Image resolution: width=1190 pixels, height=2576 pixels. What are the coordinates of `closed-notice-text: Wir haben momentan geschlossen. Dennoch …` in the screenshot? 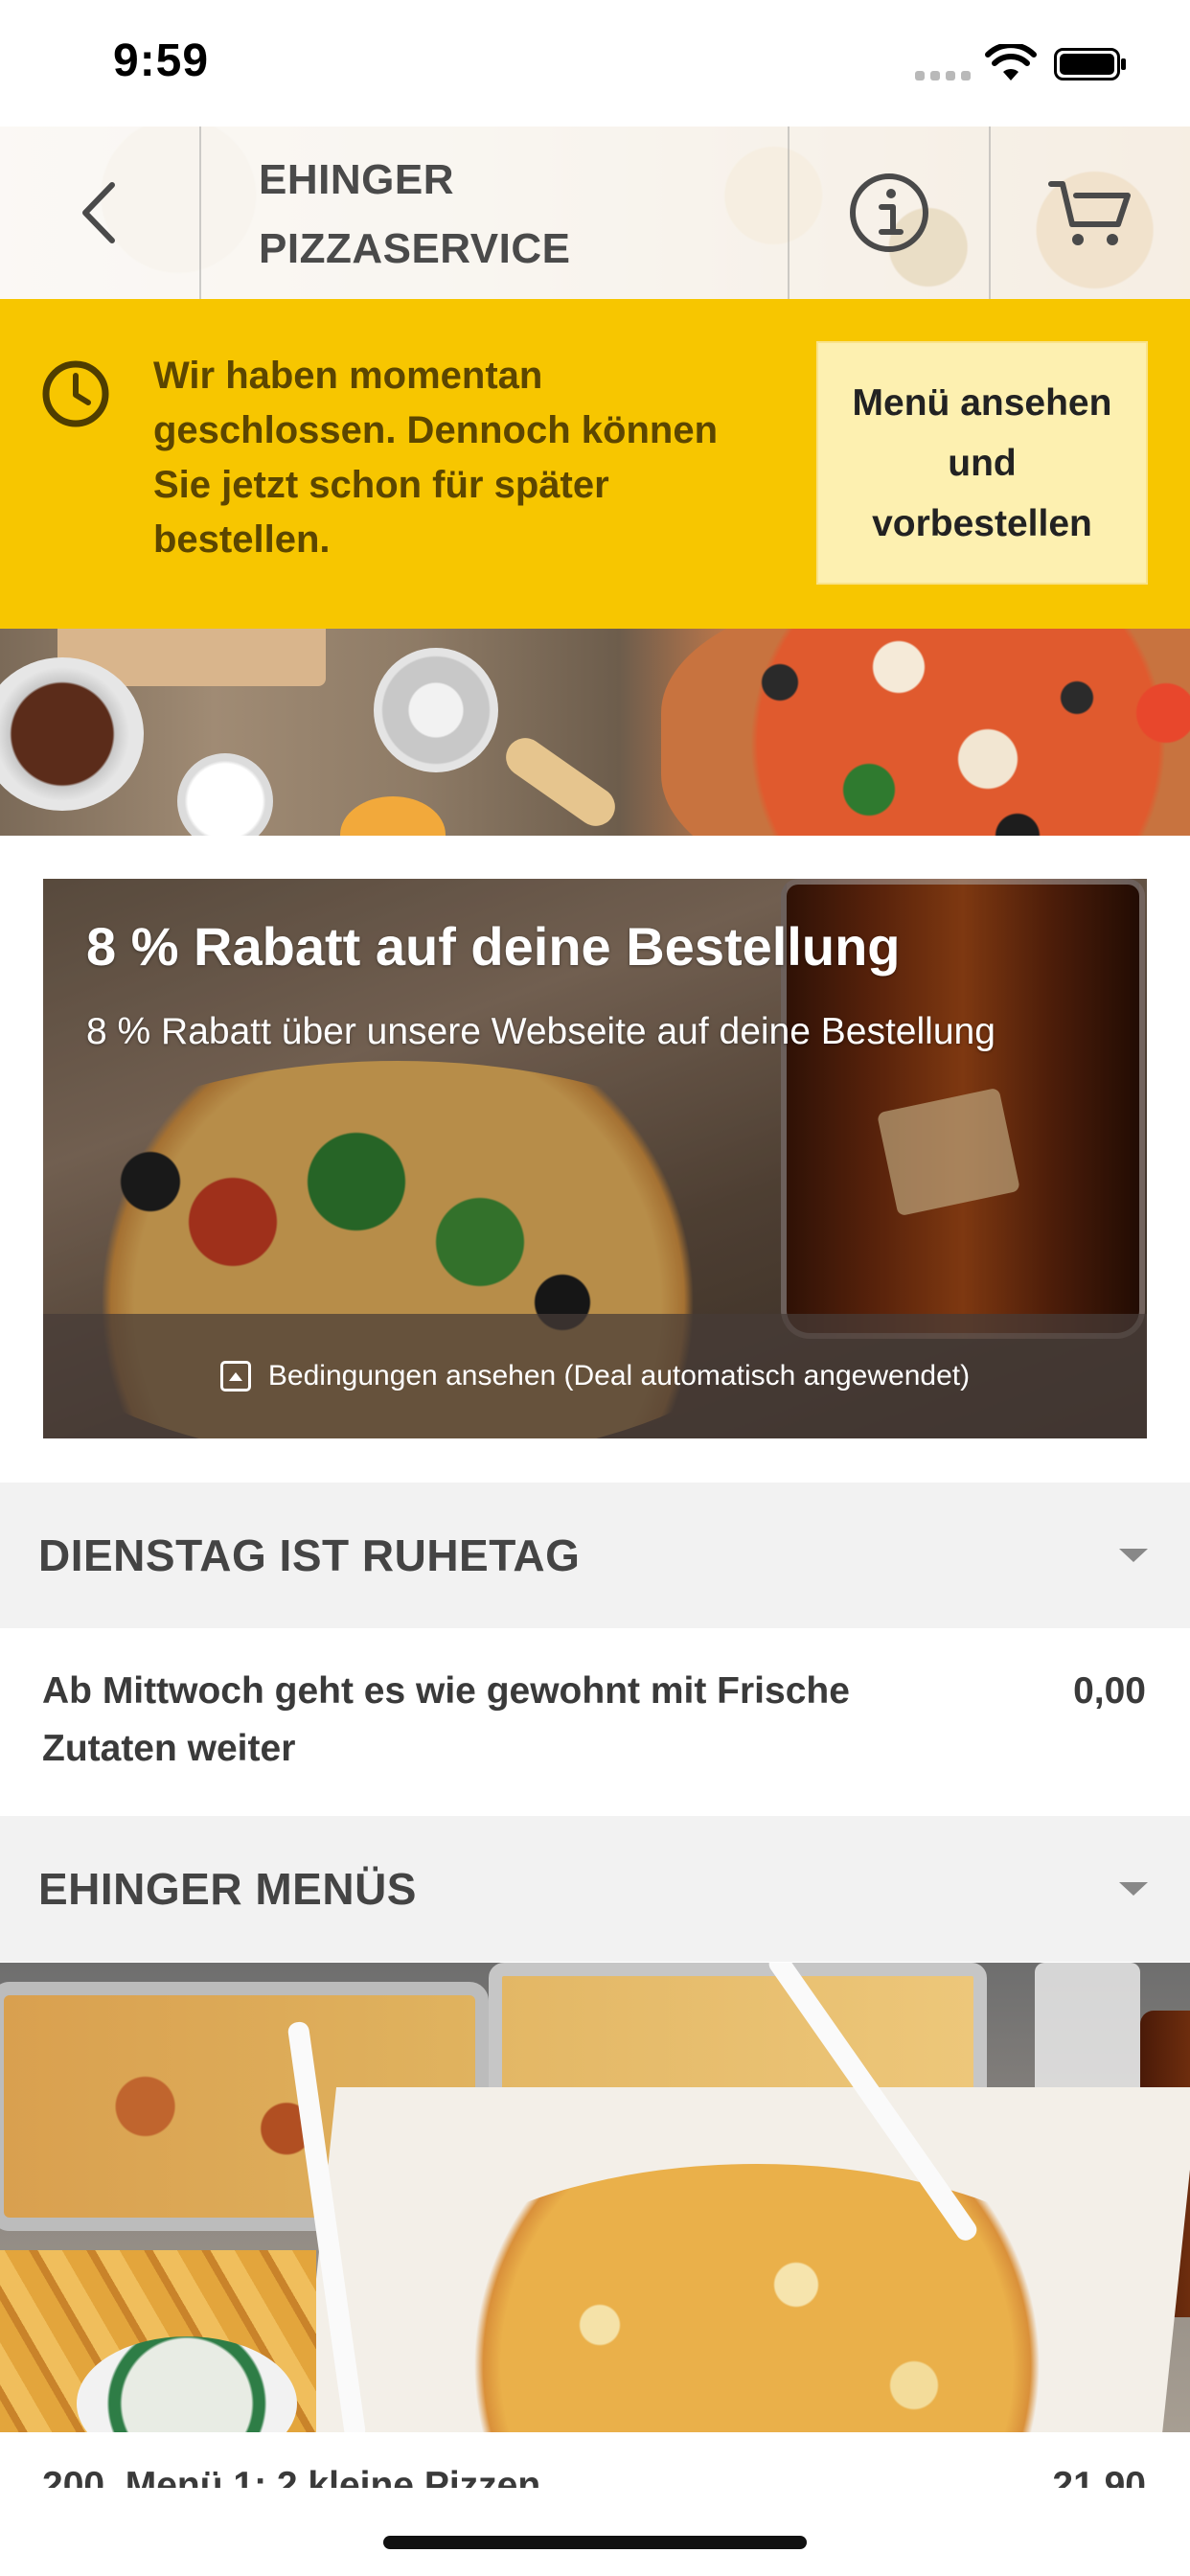 It's located at (436, 458).